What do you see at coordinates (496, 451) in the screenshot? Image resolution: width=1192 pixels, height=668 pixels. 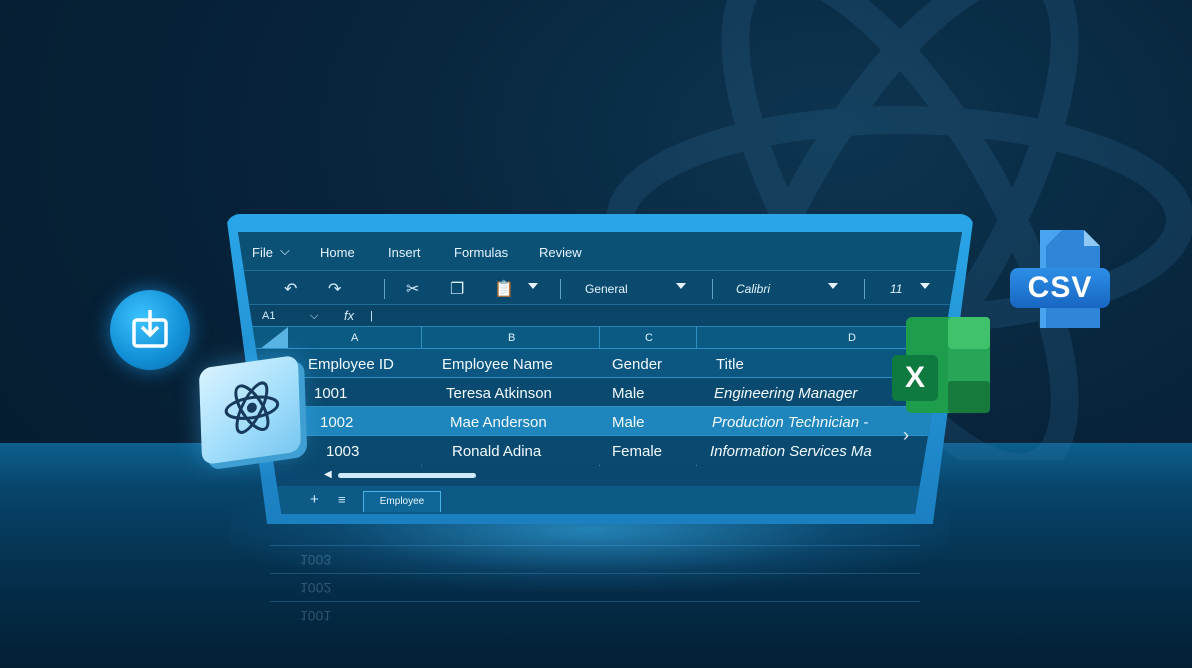 I see `cell-employee-name: Ronald Adina` at bounding box center [496, 451].